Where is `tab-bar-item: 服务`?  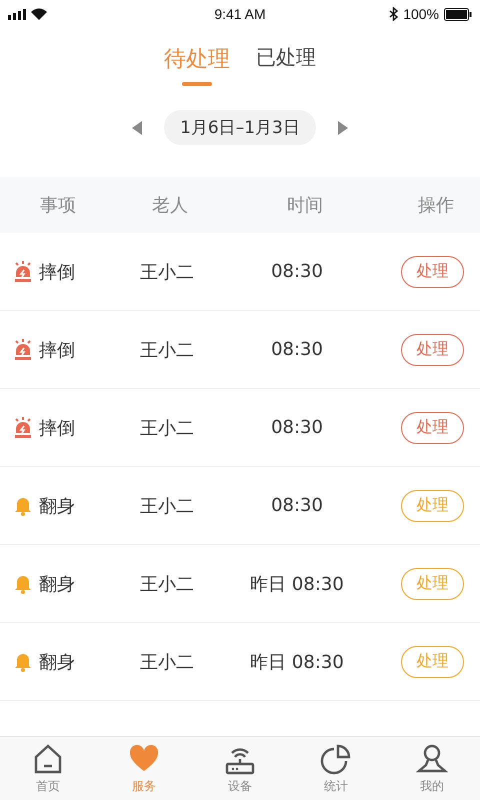
tab-bar-item: 服务 is located at coordinates (144, 768).